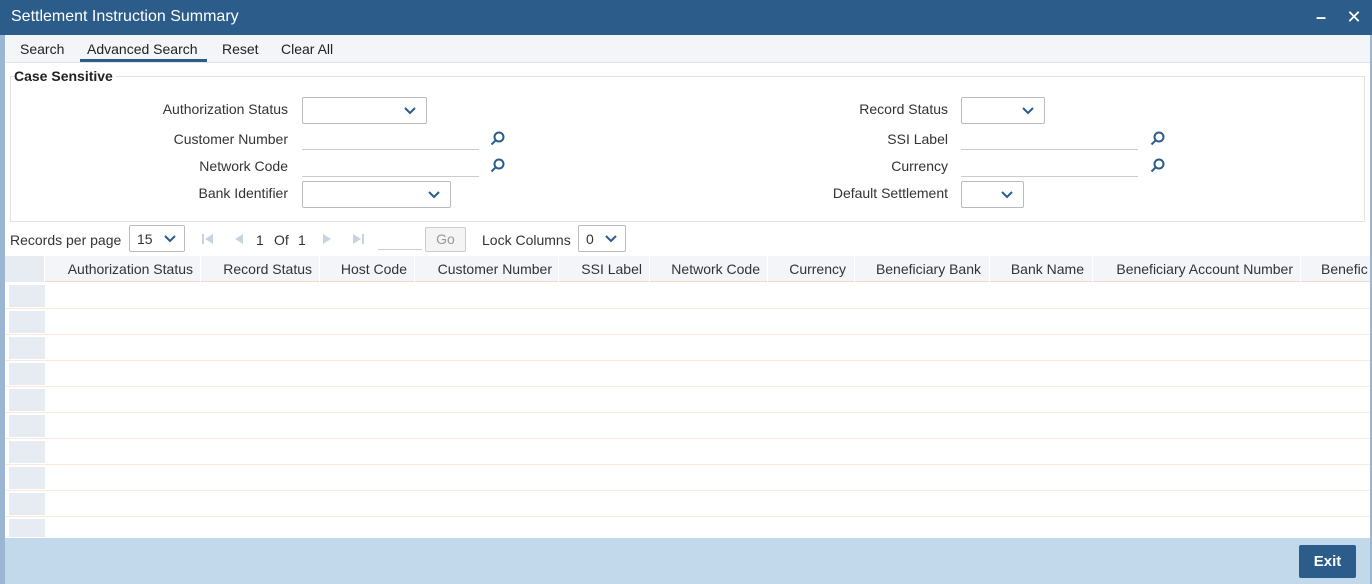  I want to click on title-bar: Settlement Instruction Summary – ✕, so click(686, 17).